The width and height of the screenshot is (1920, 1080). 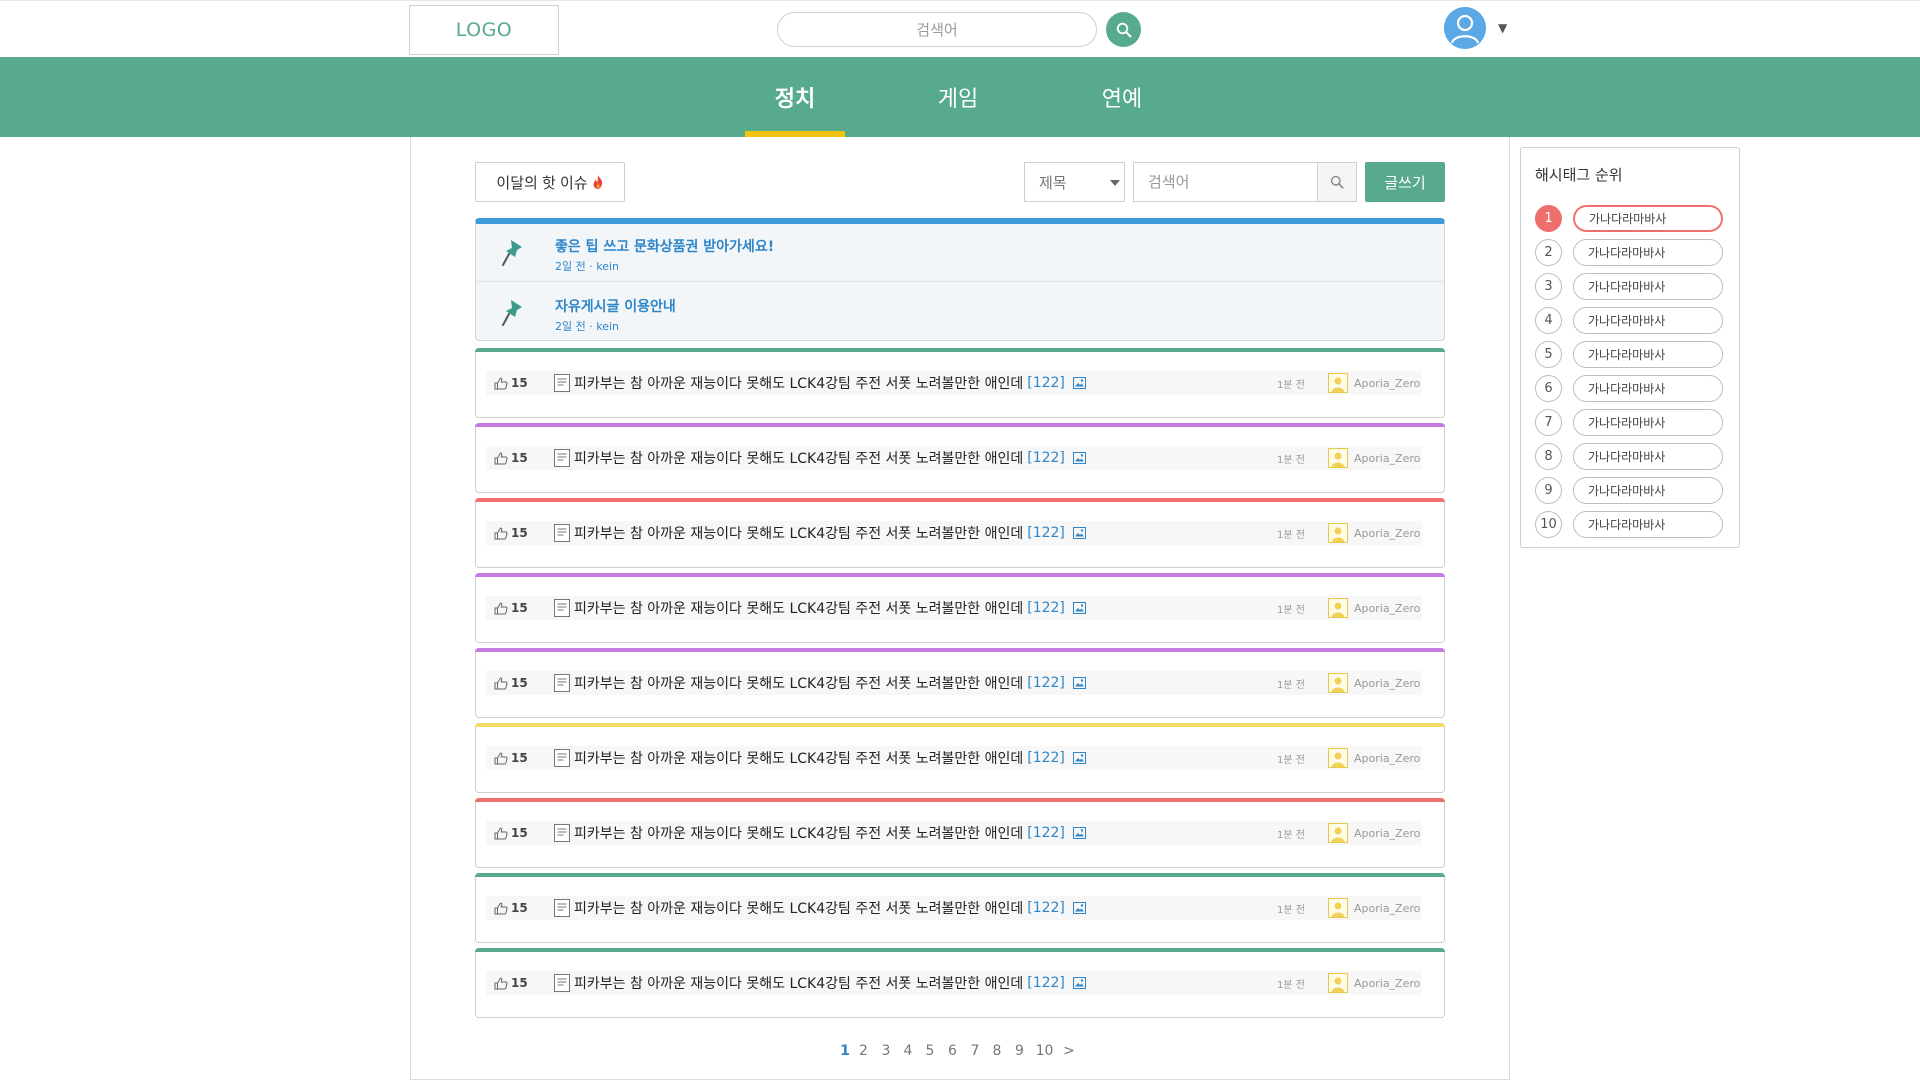 I want to click on document-icon, so click(x=562, y=908).